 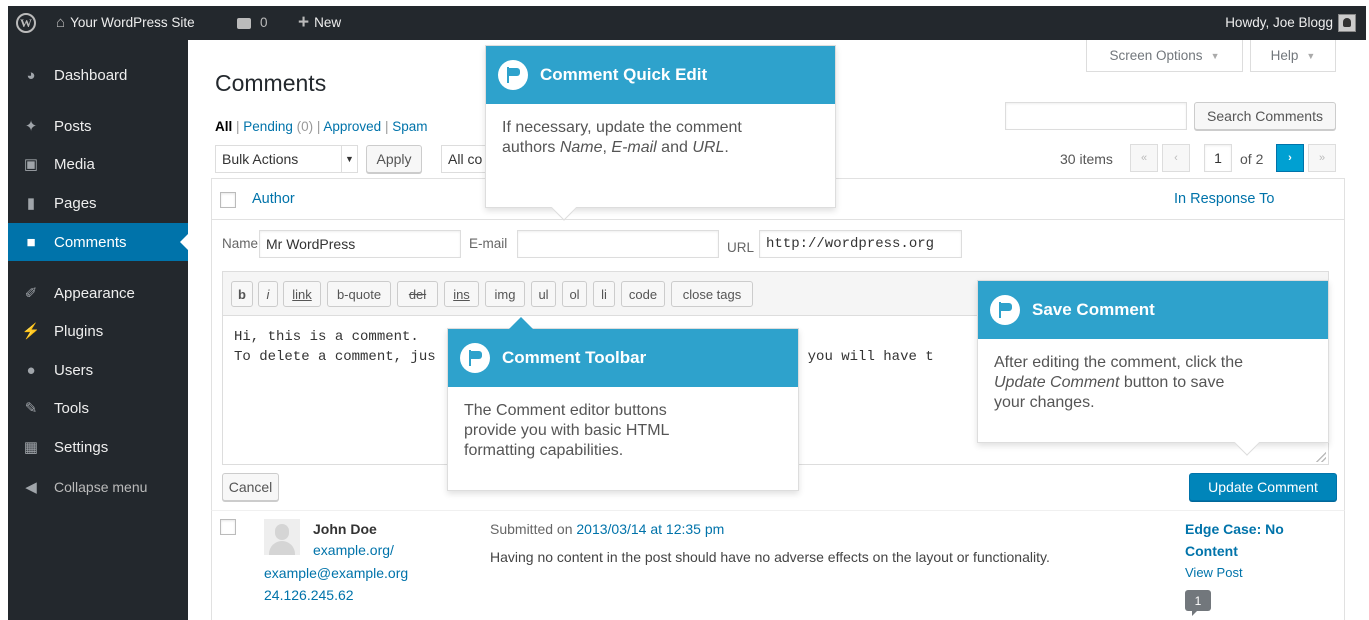 I want to click on triangle-down-icon: ▼, so click(x=1215, y=55).